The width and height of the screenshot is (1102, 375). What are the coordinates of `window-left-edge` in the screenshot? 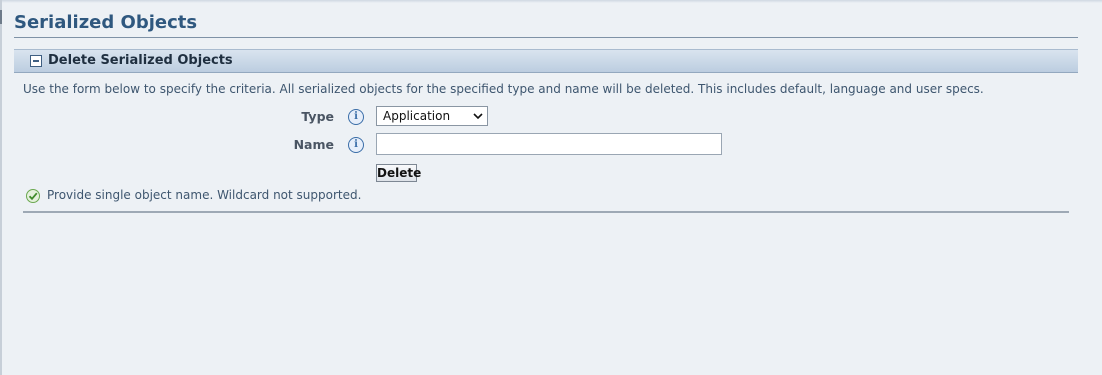 It's located at (1, 187).